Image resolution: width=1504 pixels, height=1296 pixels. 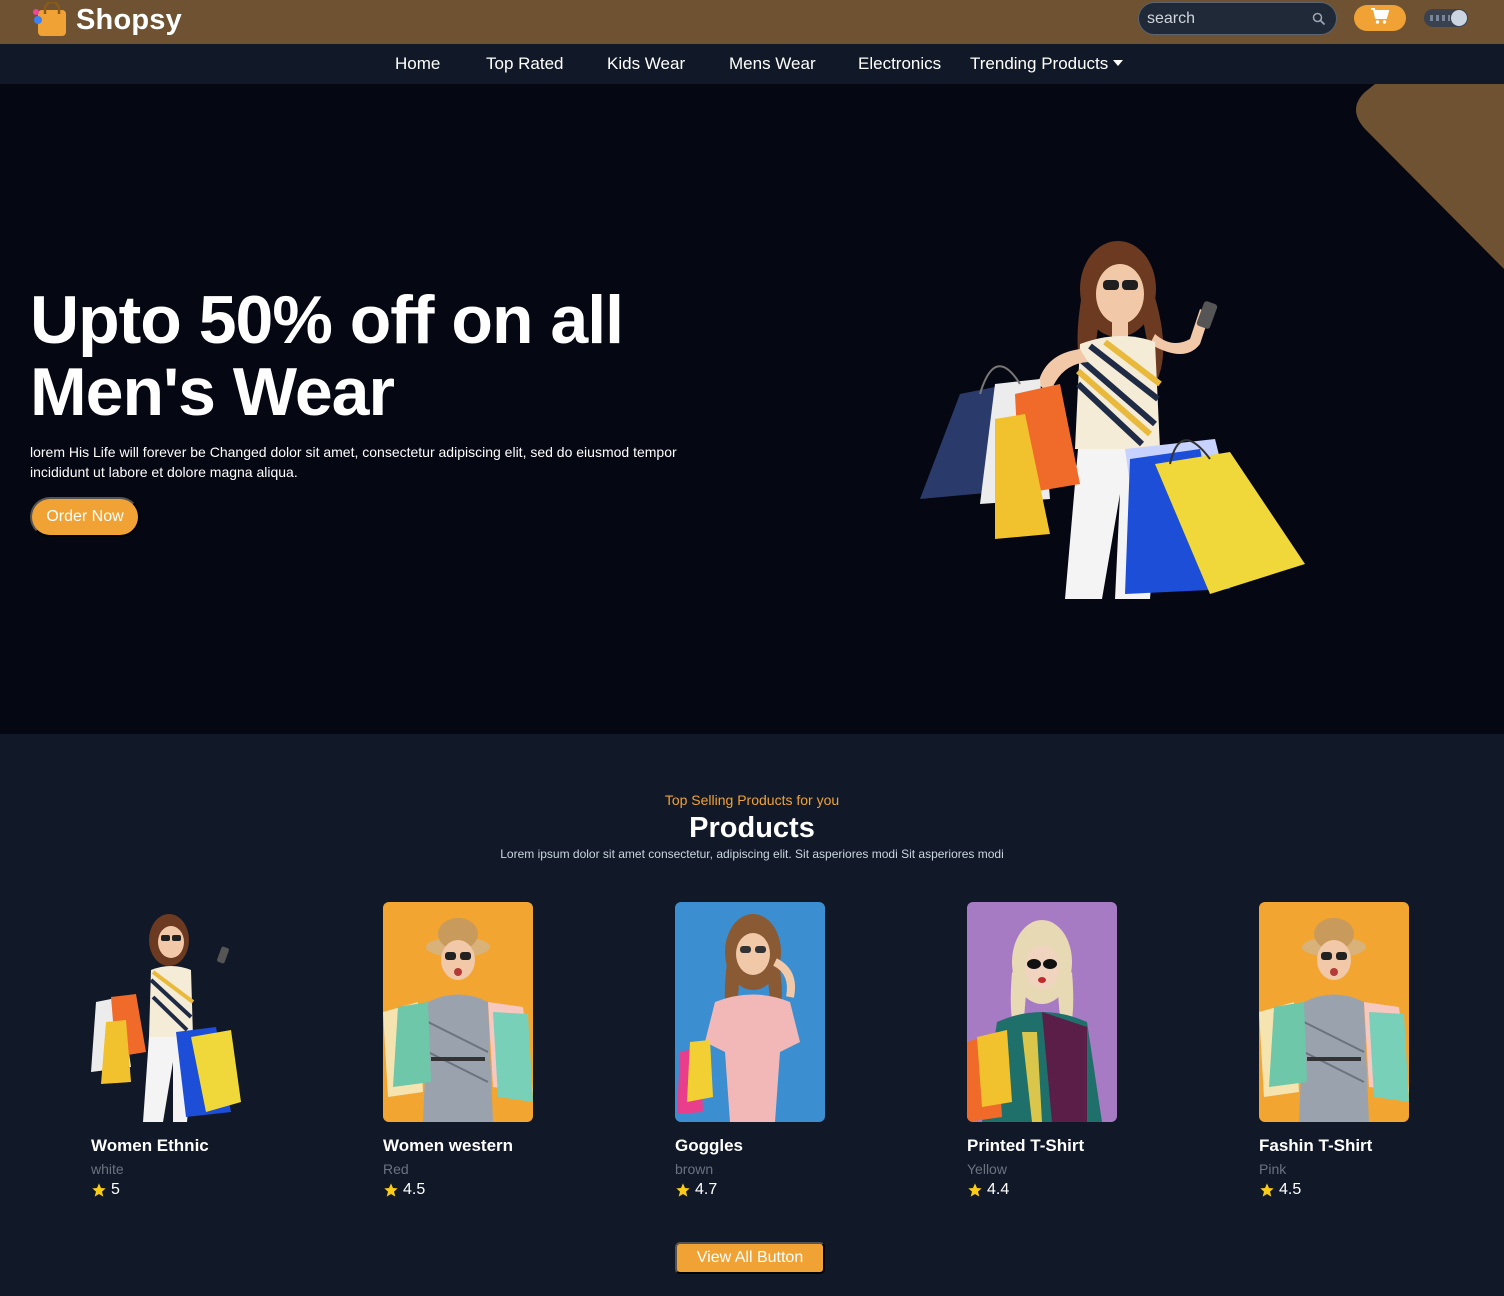 I want to click on cart-icon, so click(x=1380, y=18).